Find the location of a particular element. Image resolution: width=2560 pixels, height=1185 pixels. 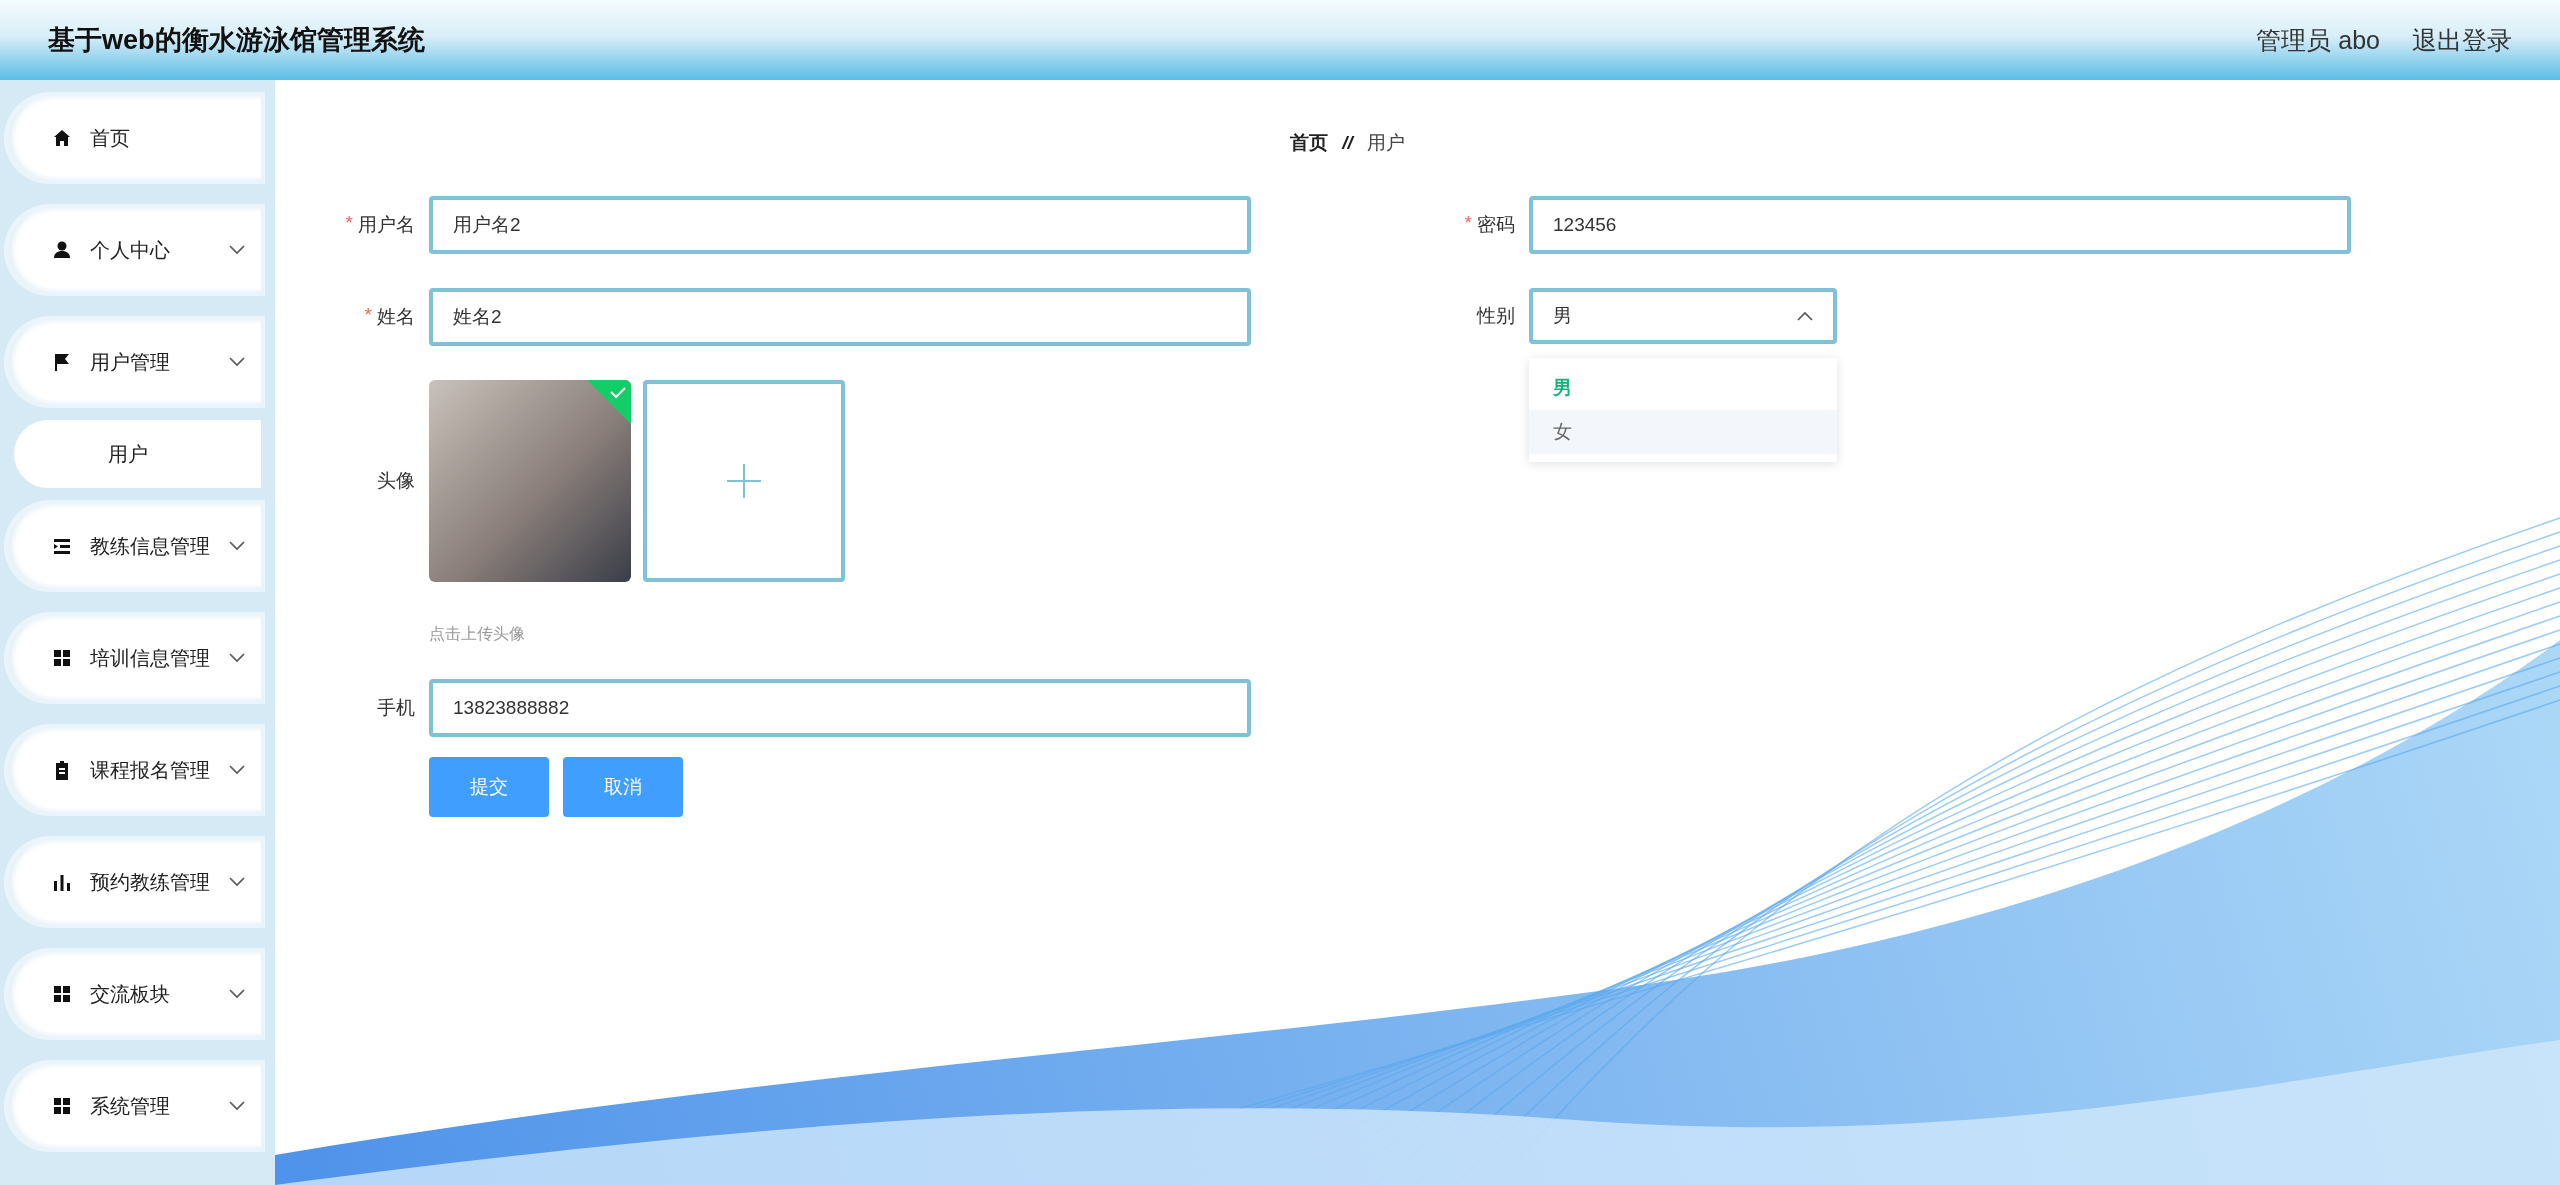

breadcrumb-current: 用户 is located at coordinates (1385, 143).